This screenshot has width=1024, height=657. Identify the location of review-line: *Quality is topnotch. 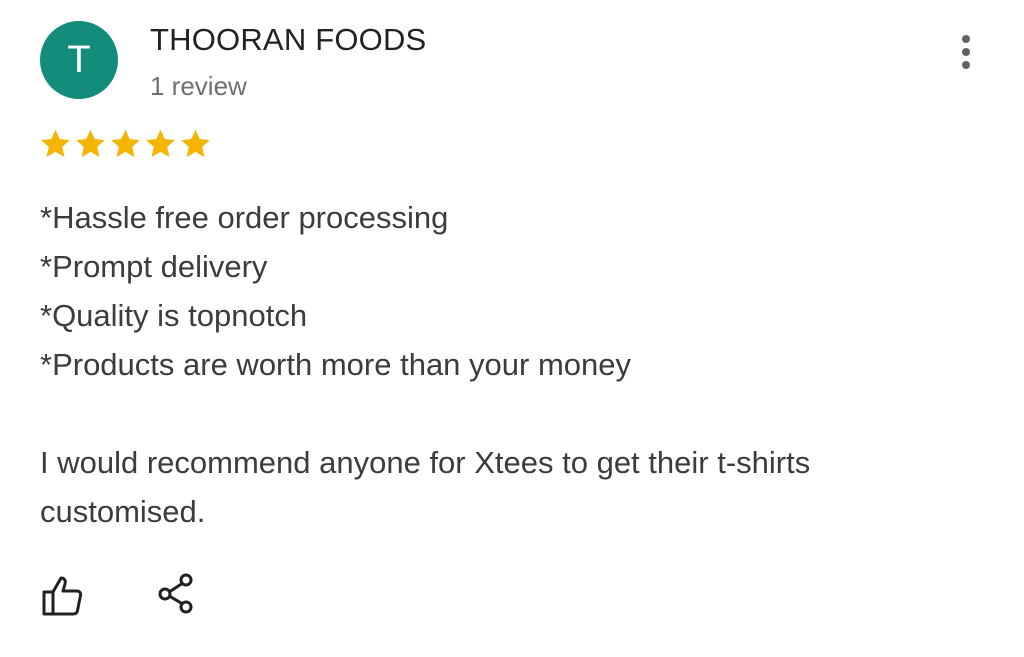
(174, 315).